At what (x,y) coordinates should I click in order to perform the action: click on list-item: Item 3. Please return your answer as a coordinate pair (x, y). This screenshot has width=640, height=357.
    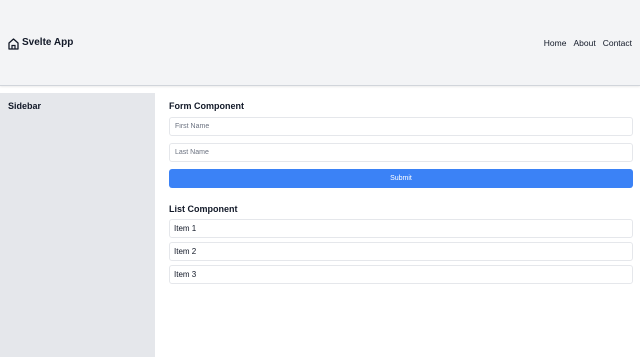
    Looking at the image, I should click on (401, 274).